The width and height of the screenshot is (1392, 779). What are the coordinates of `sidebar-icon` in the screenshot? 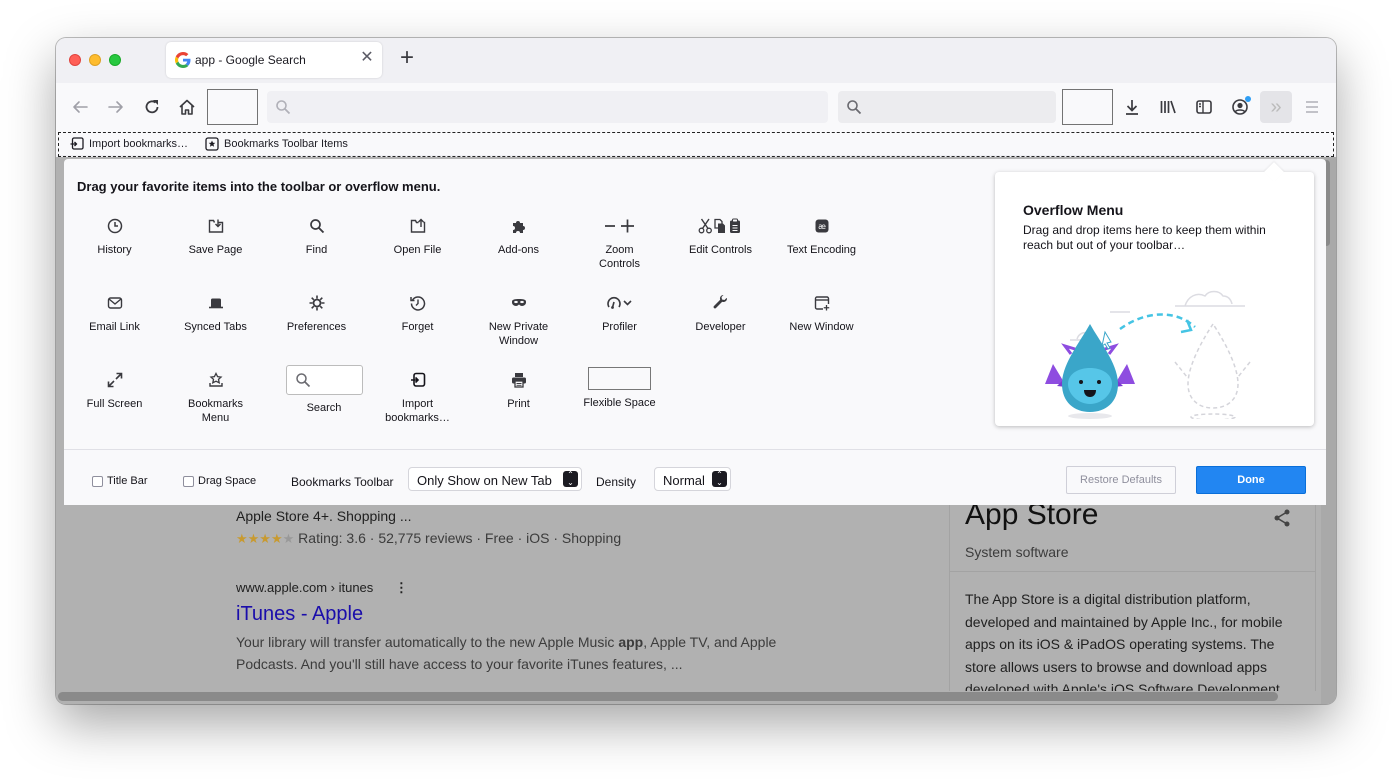 It's located at (1204, 107).